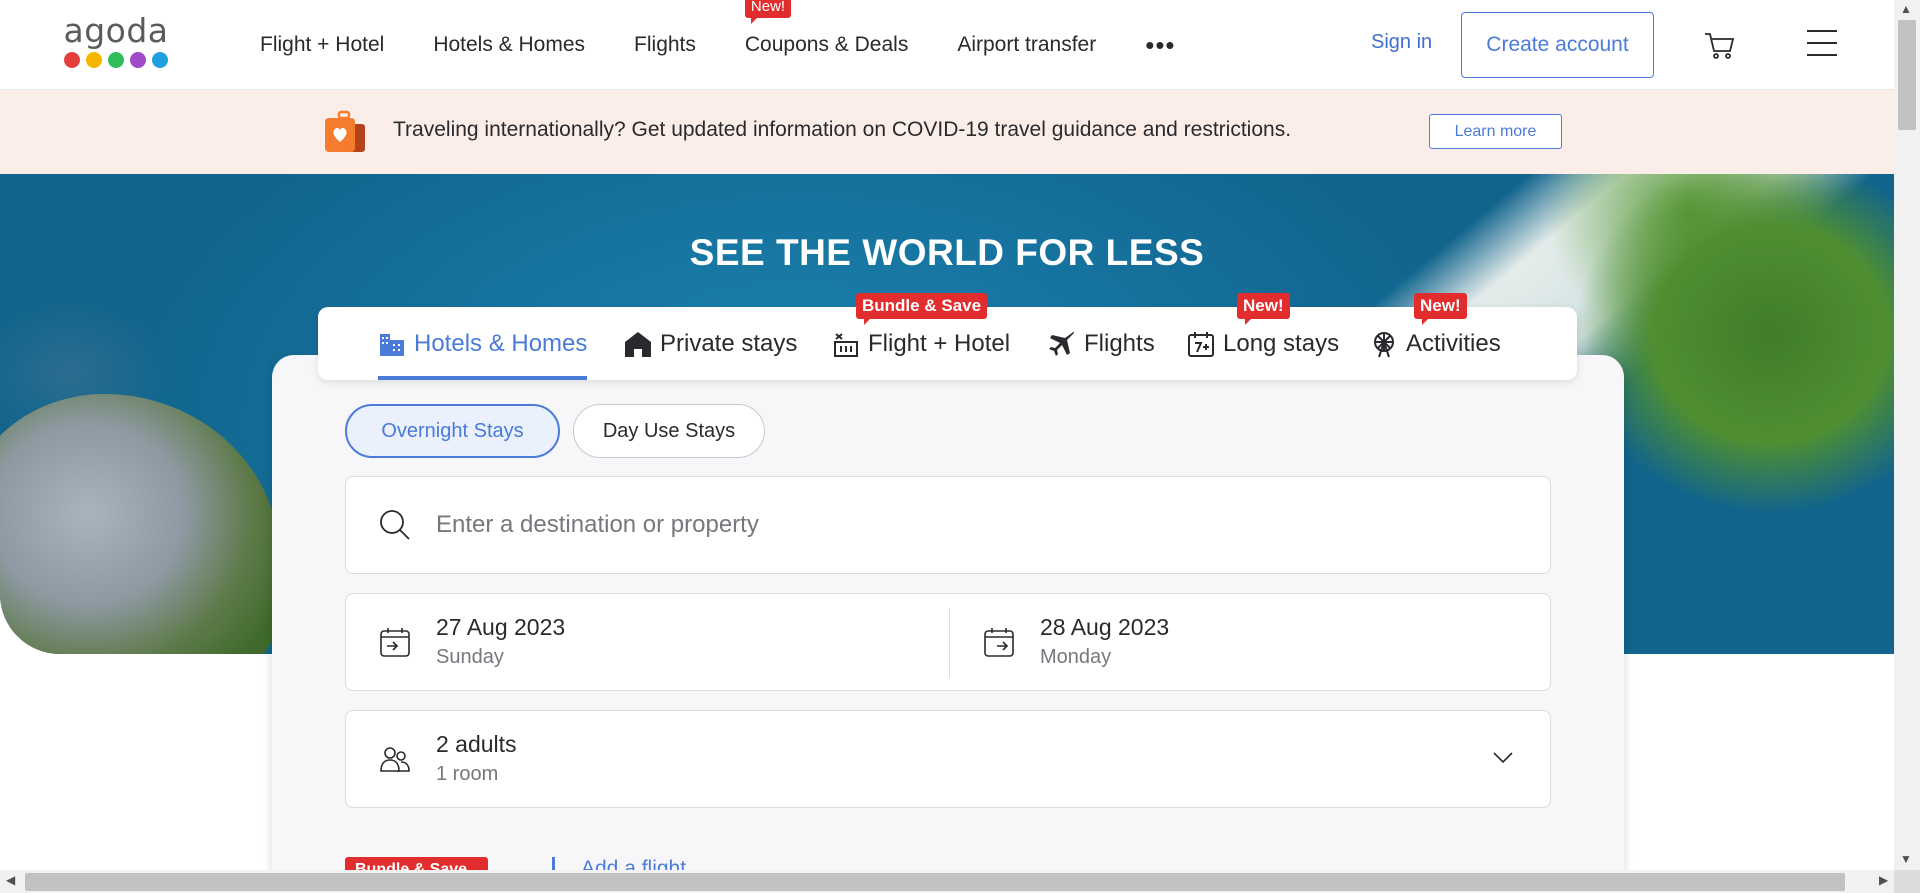 Image resolution: width=1920 pixels, height=893 pixels. What do you see at coordinates (976, 525) in the screenshot?
I see `destination-input` at bounding box center [976, 525].